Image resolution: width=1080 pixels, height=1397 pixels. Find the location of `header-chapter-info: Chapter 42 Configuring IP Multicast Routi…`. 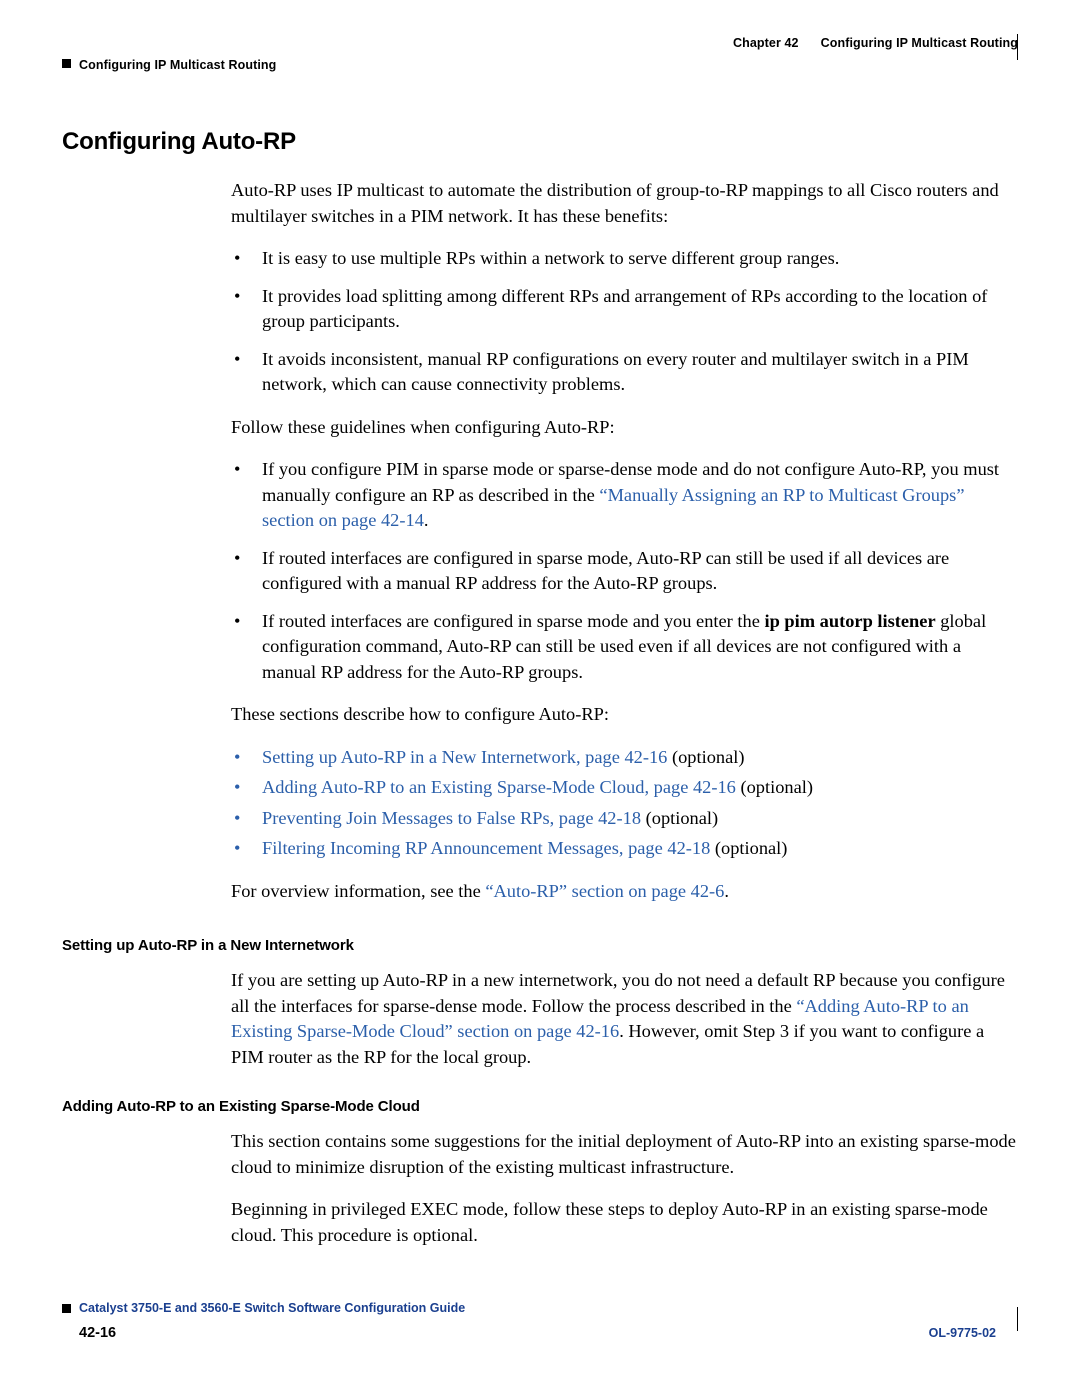

header-chapter-info: Chapter 42 Configuring IP Multicast Routi… is located at coordinates (875, 47).